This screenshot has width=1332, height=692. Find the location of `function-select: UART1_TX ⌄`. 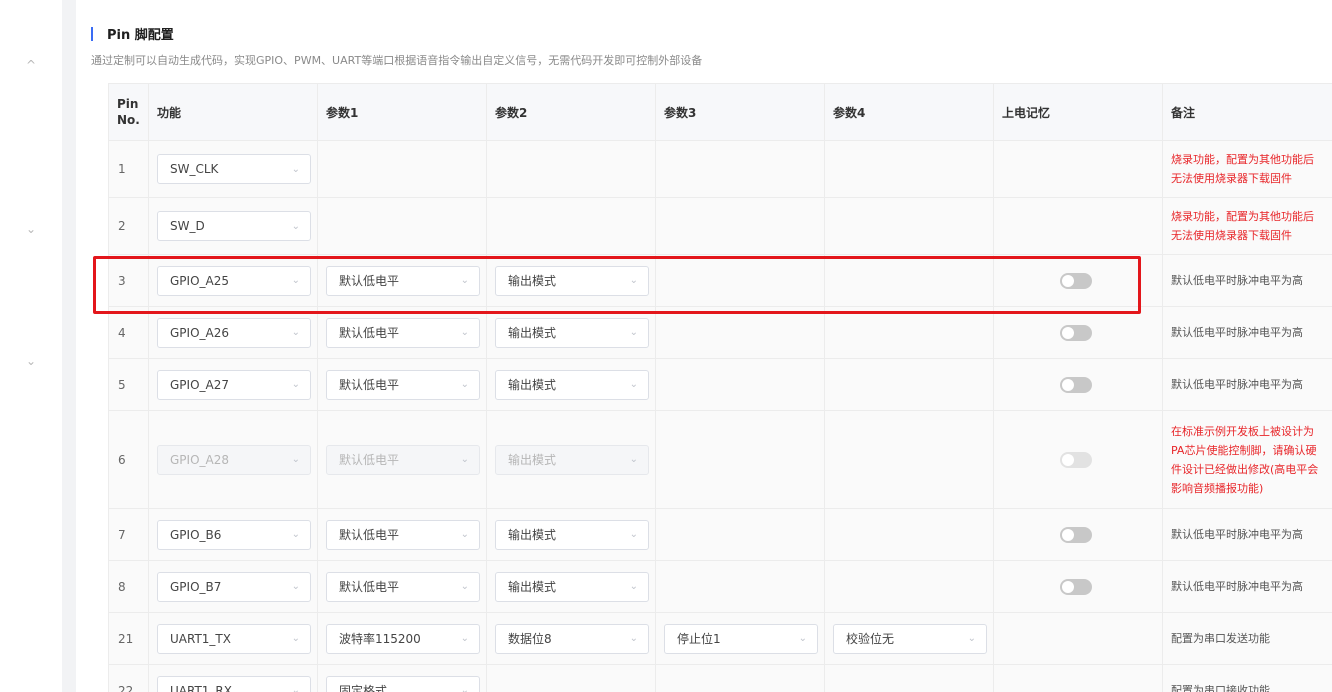

function-select: UART1_TX ⌄ is located at coordinates (234, 638).